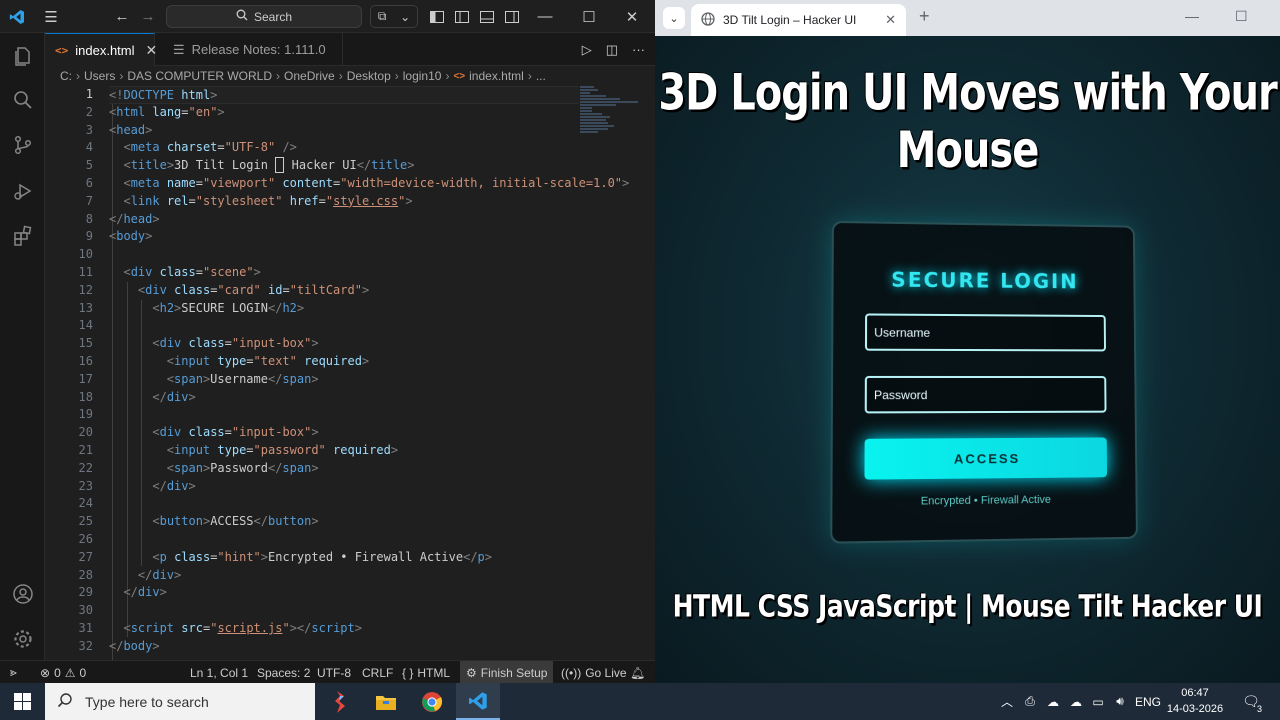 The image size is (1280, 720). I want to click on source-control-icon, so click(22, 145).